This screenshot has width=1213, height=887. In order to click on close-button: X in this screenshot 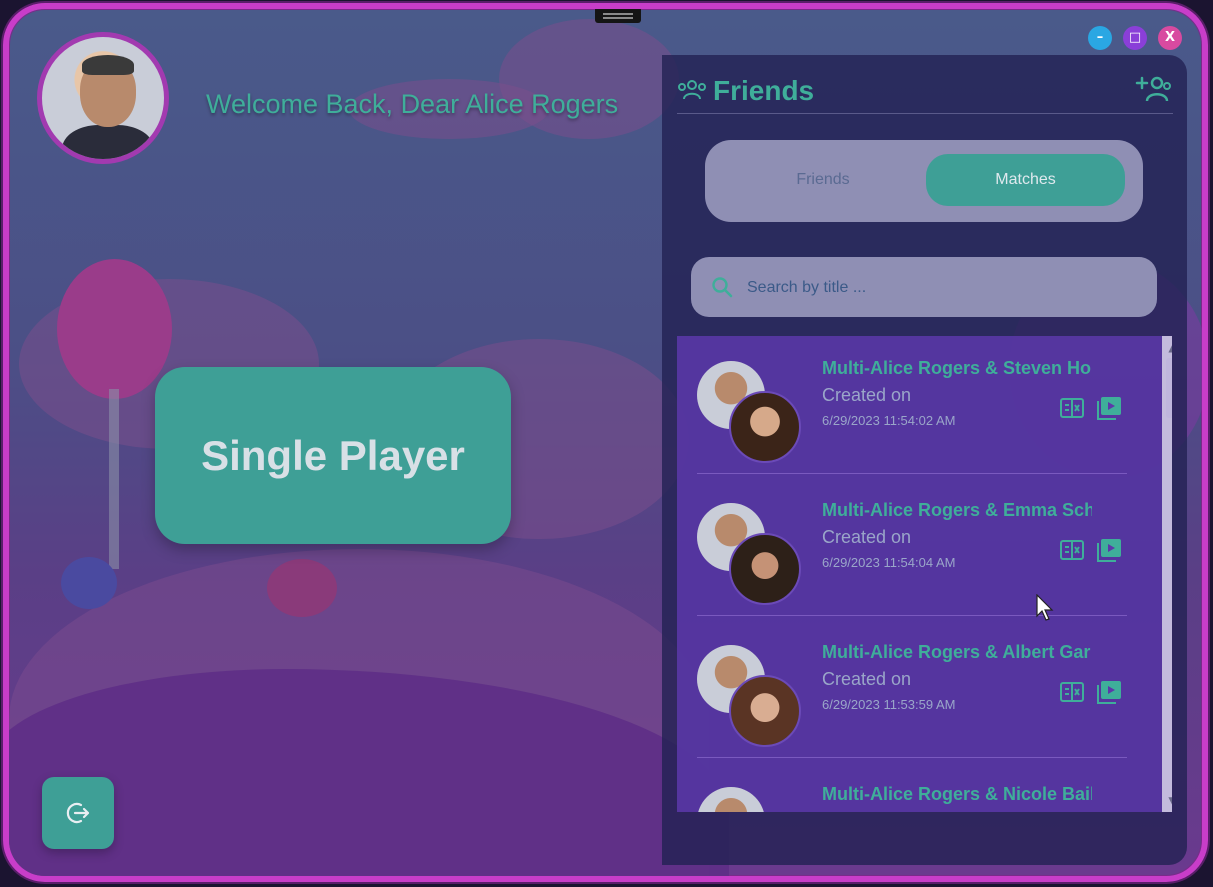, I will do `click(1170, 38)`.